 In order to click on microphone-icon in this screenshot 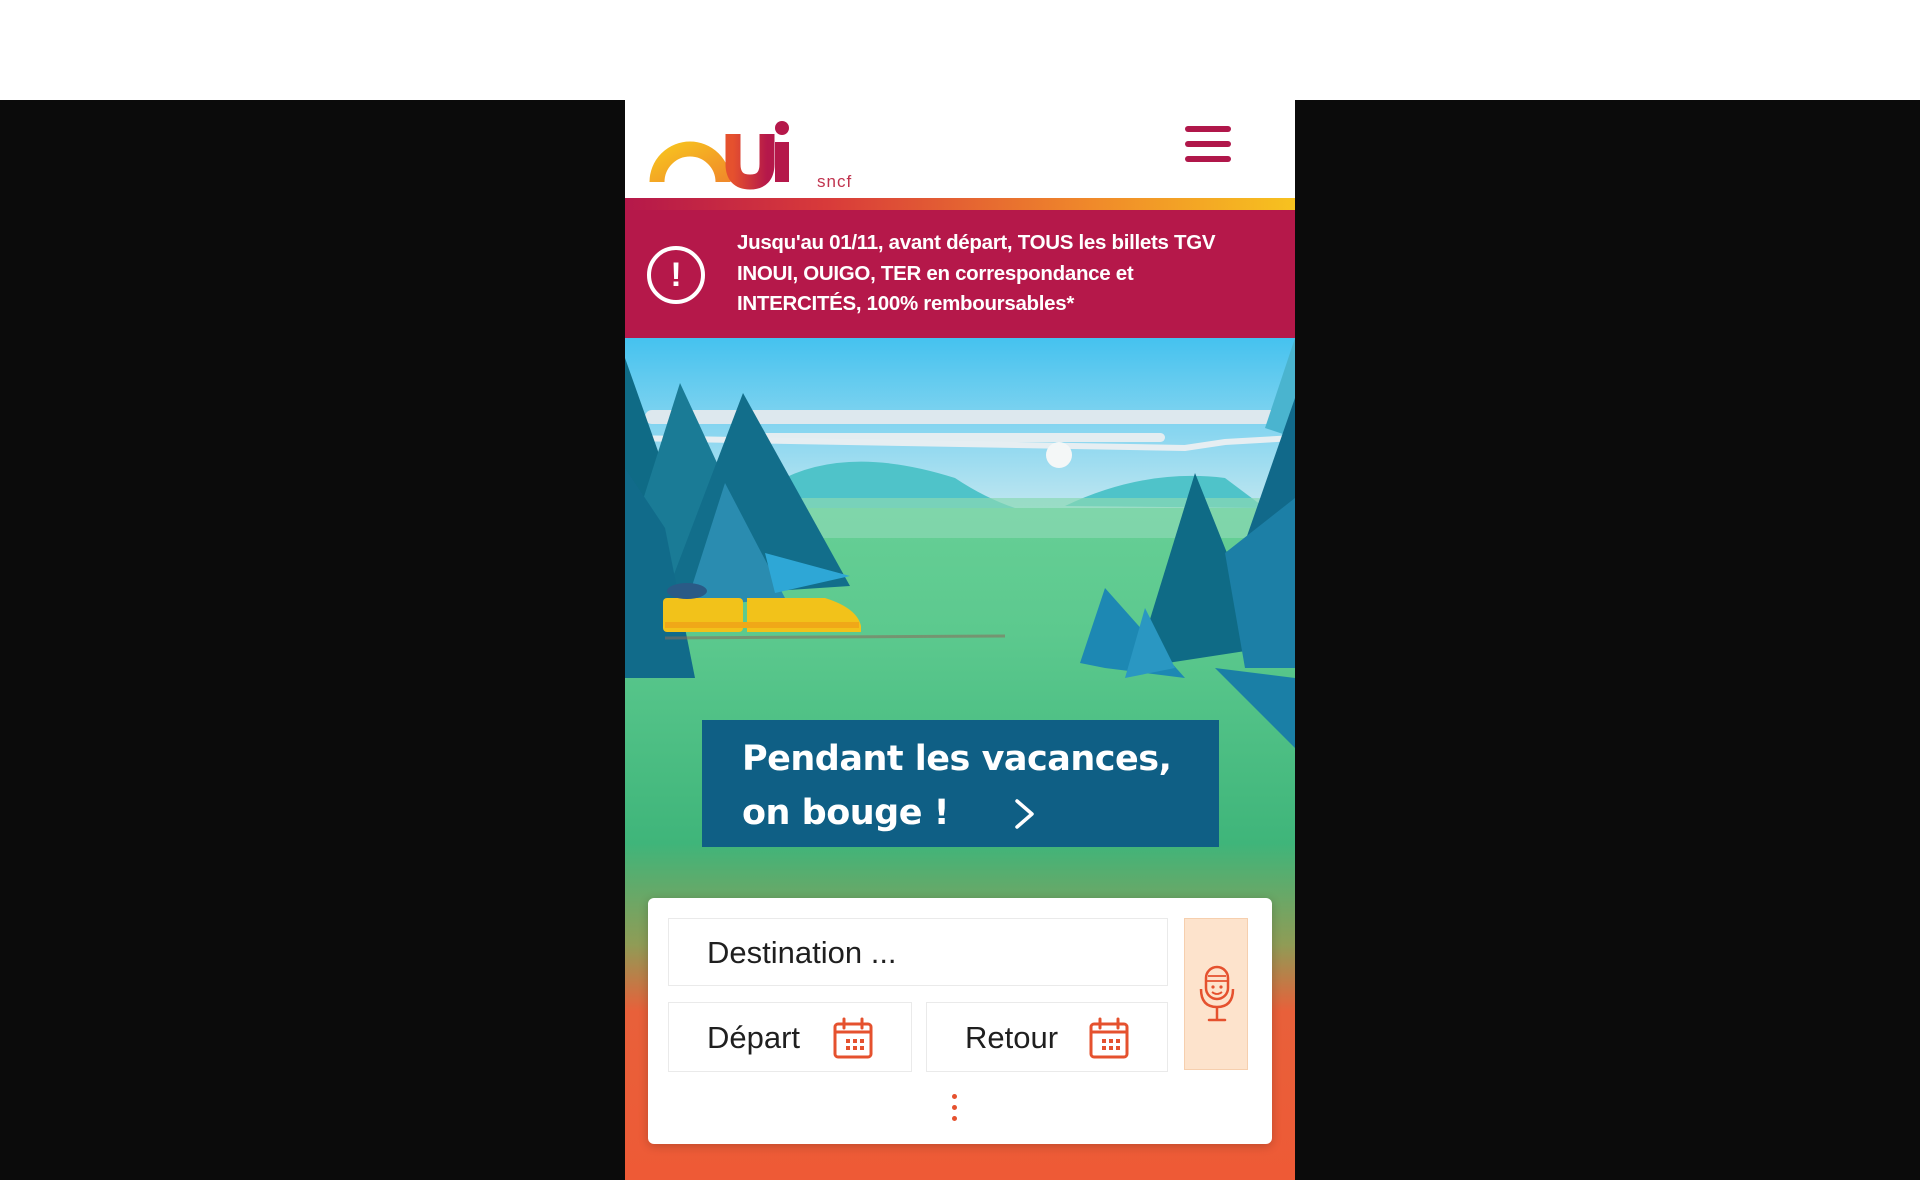, I will do `click(1217, 993)`.